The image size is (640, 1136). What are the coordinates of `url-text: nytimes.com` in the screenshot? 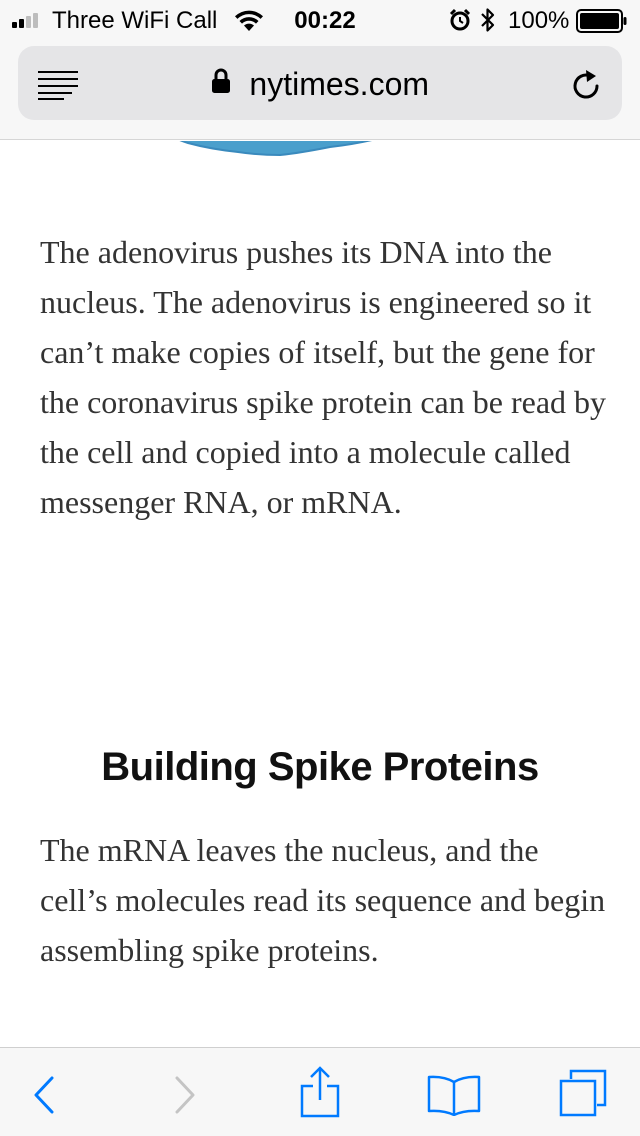 It's located at (339, 84).